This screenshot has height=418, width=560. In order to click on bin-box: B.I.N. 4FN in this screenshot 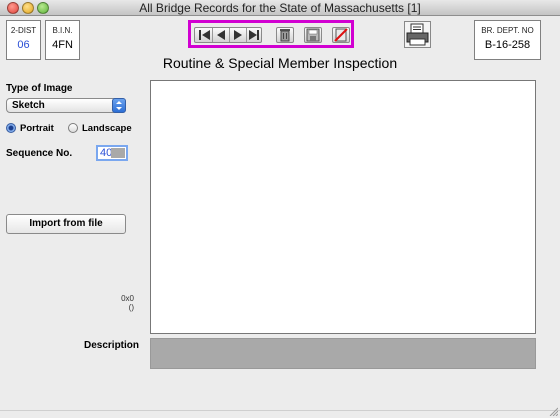, I will do `click(62, 40)`.